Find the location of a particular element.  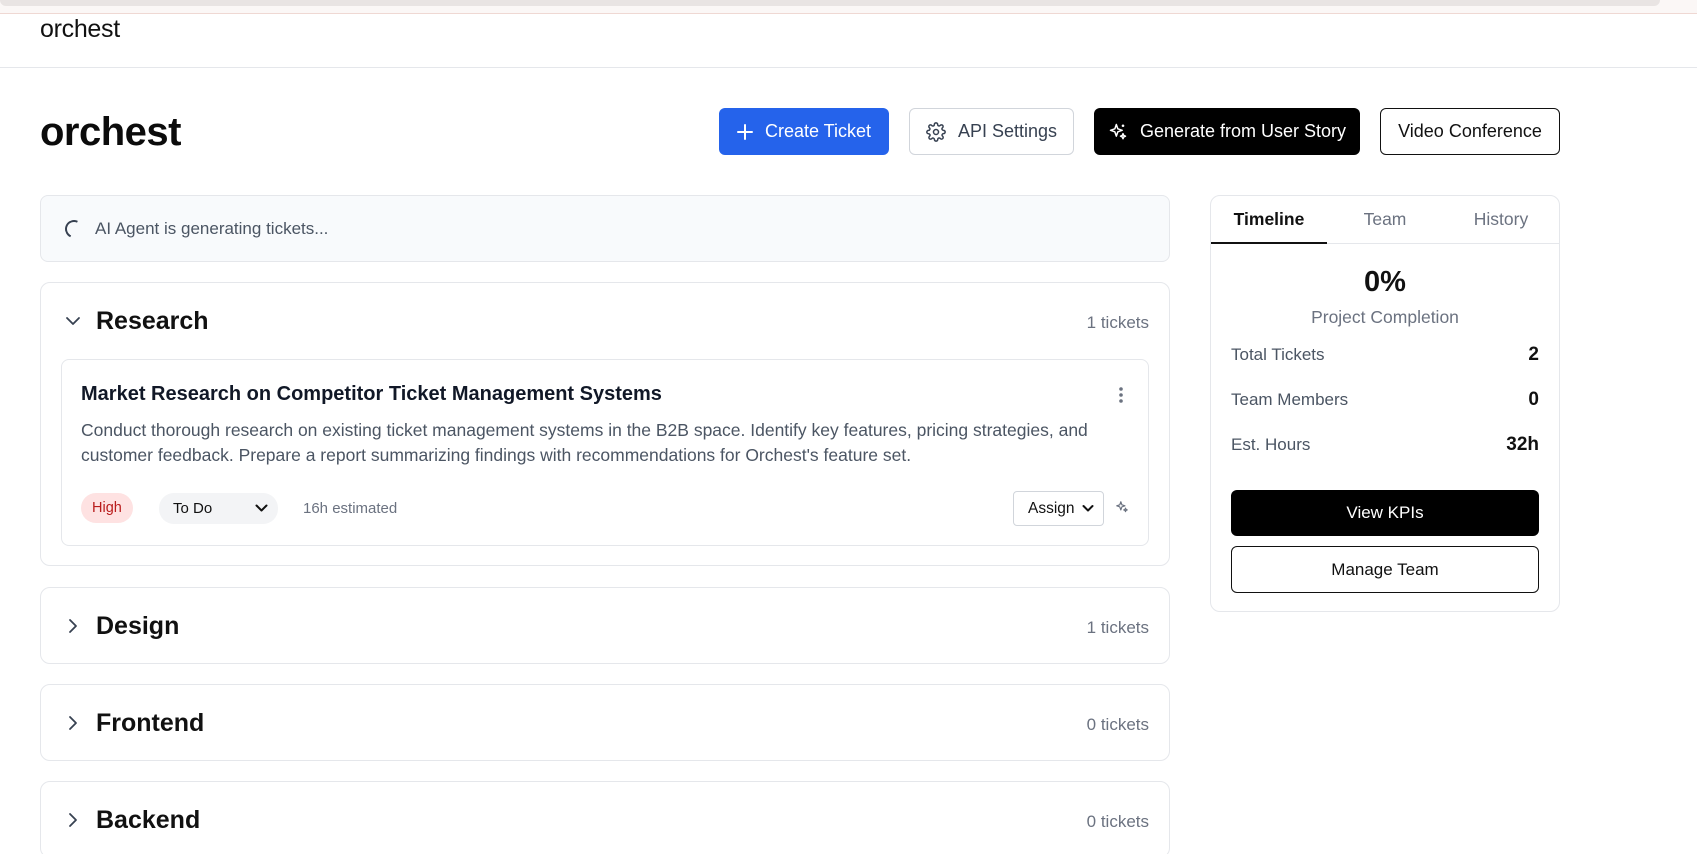

generate-from-user-story-button: Generate from User Story is located at coordinates (1227, 131).